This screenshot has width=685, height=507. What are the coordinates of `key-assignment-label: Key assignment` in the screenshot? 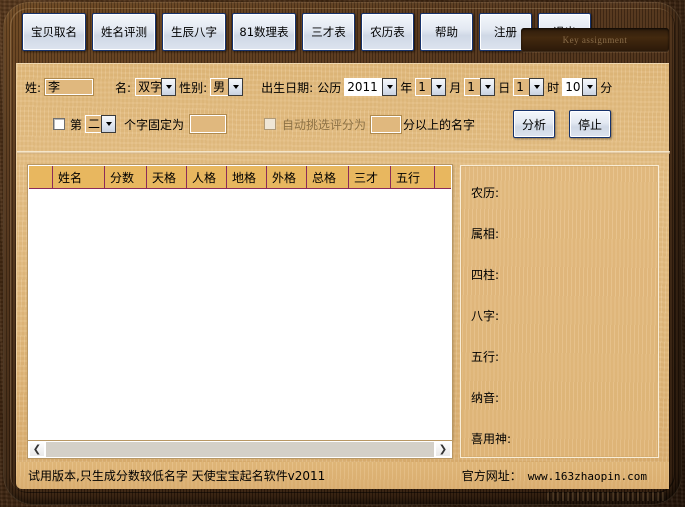 It's located at (595, 40).